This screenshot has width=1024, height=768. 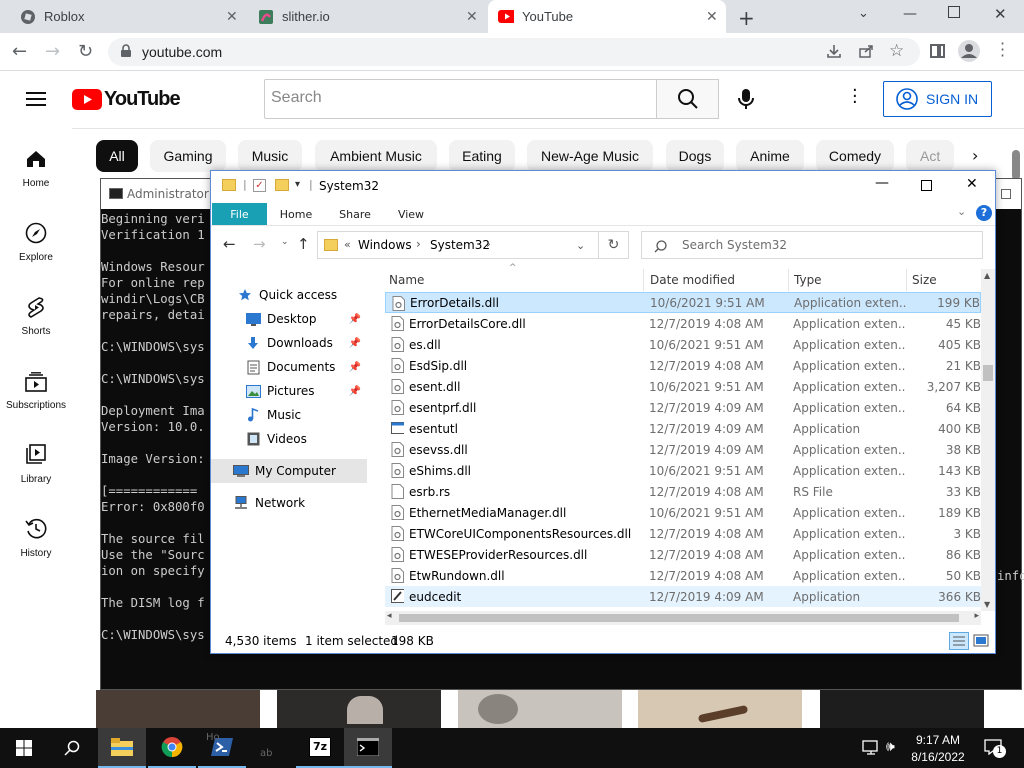 I want to click on address-dropdown-icon: ⌄, so click(x=580, y=245).